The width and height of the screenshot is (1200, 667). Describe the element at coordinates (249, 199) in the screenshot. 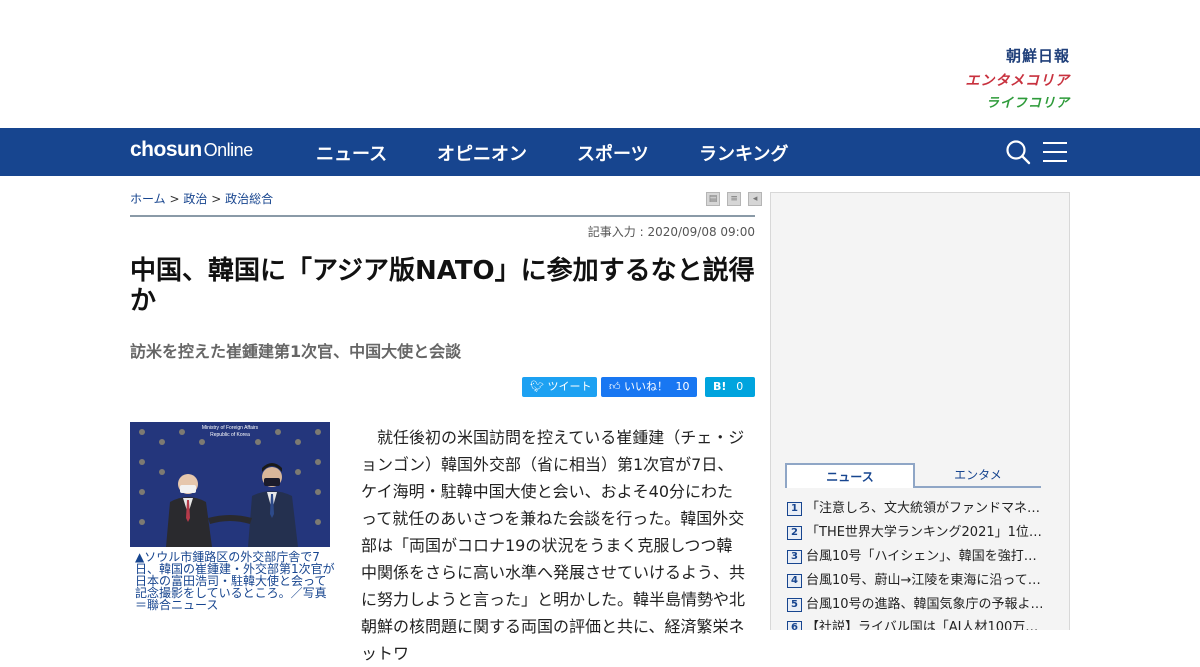

I see `breadcrumb-subcategory: 政治総合` at that location.